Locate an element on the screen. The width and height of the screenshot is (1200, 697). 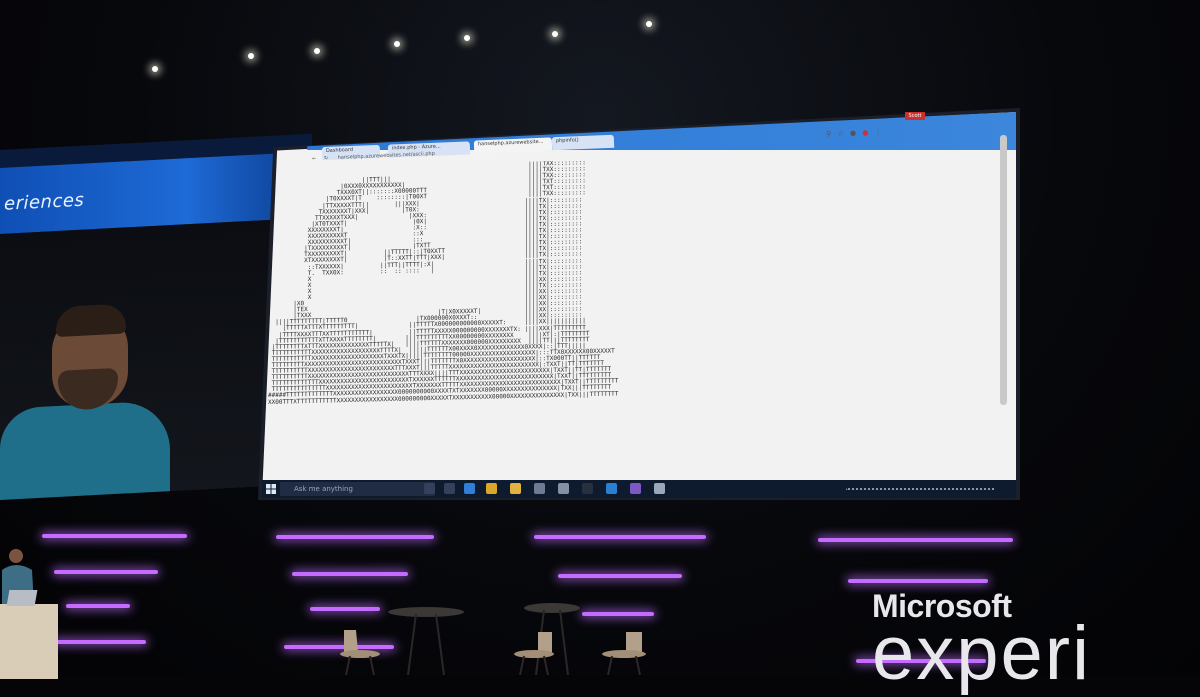
profile-badge: Scott is located at coordinates (915, 116).